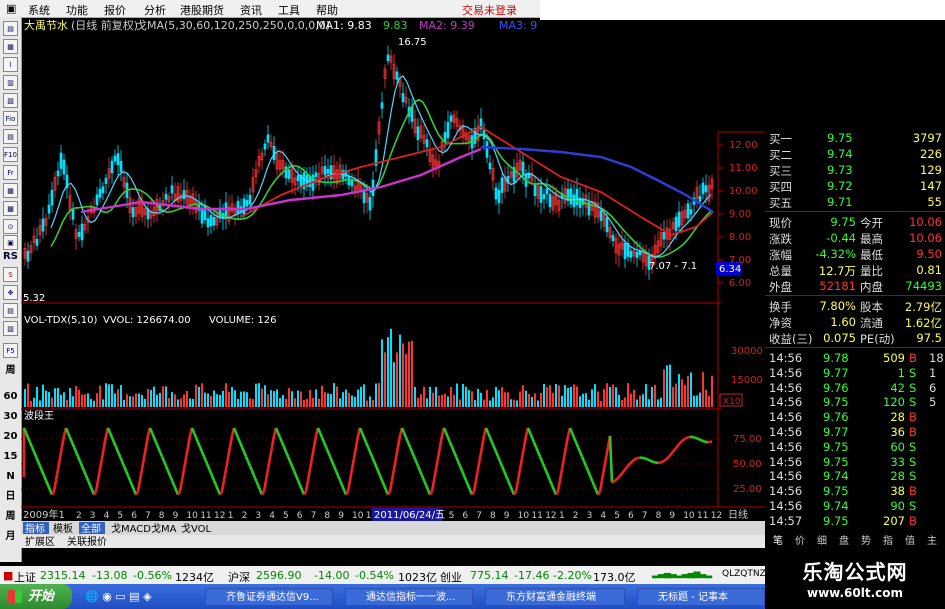 This screenshot has width=945, height=609. Describe the element at coordinates (10, 82) in the screenshot. I see `toolbar-button: ▥` at that location.